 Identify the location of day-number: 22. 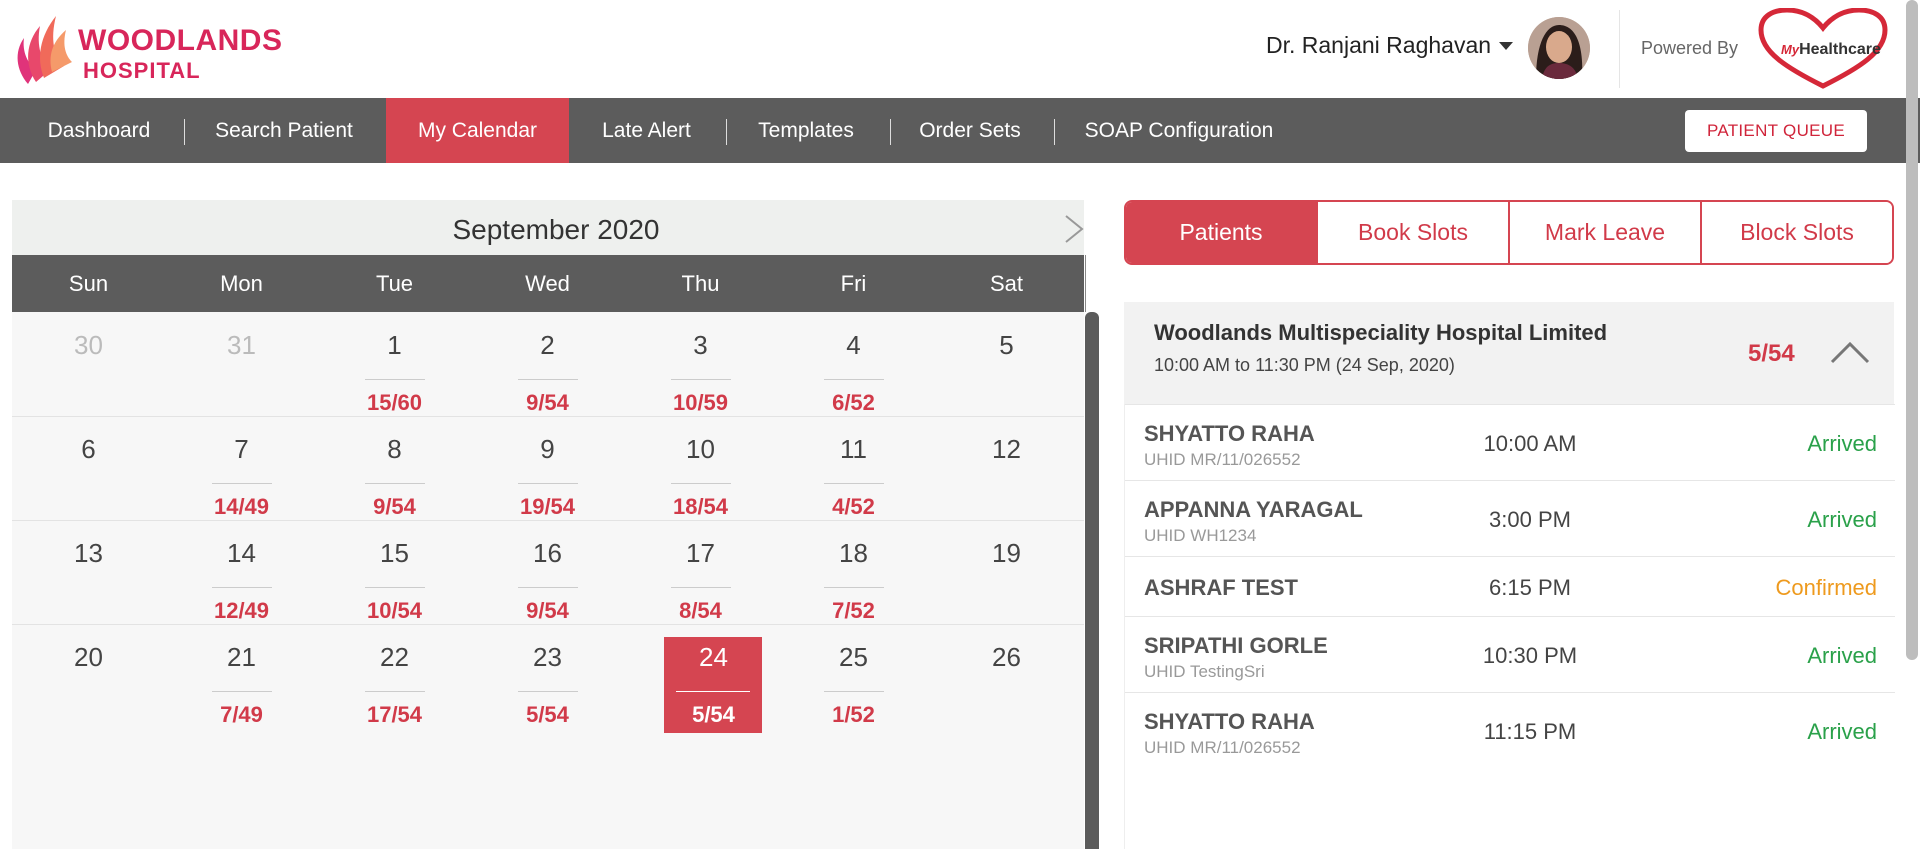
(394, 657).